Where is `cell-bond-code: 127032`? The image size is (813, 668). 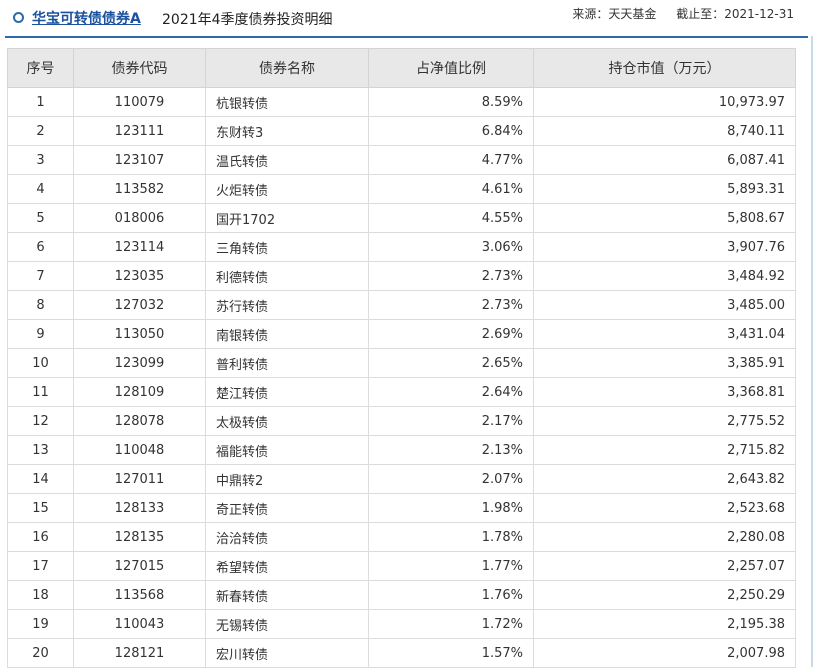
cell-bond-code: 127032 is located at coordinates (139, 305).